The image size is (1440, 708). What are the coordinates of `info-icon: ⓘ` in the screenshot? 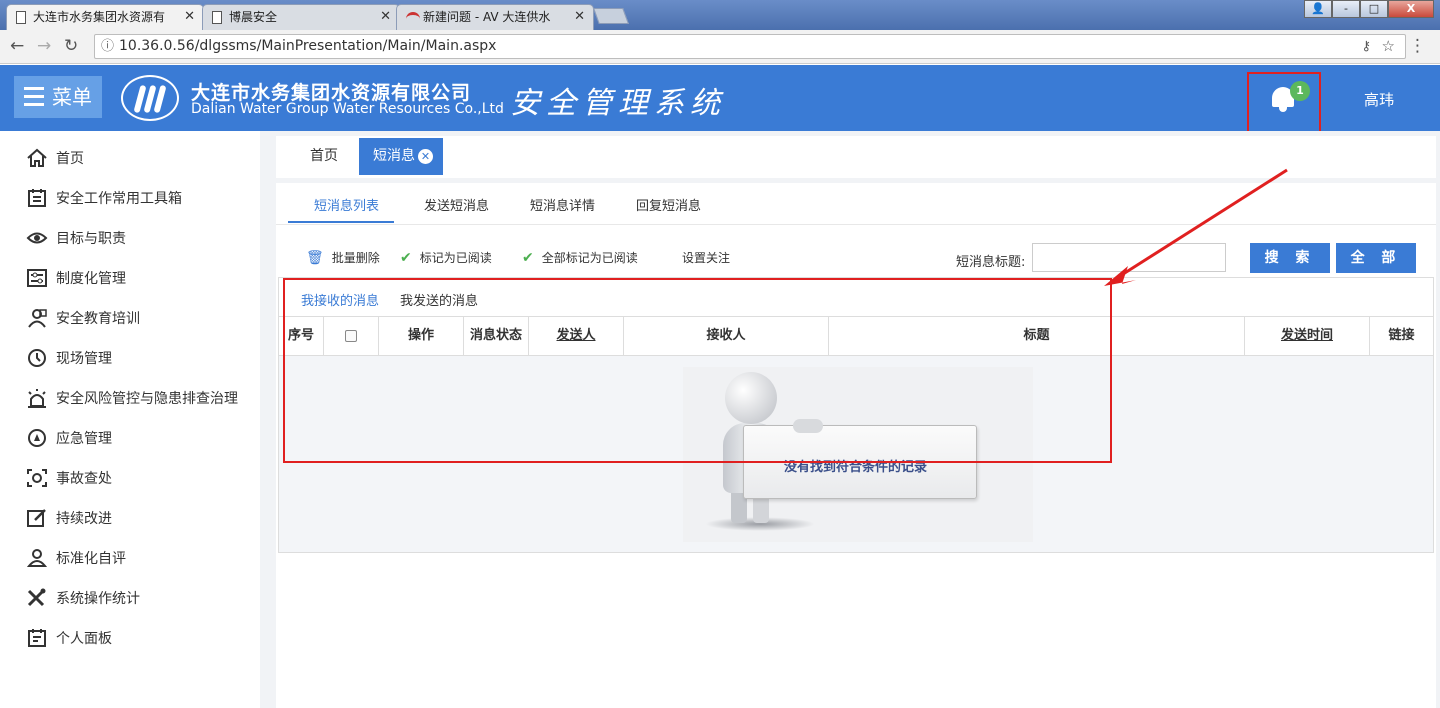 It's located at (107, 46).